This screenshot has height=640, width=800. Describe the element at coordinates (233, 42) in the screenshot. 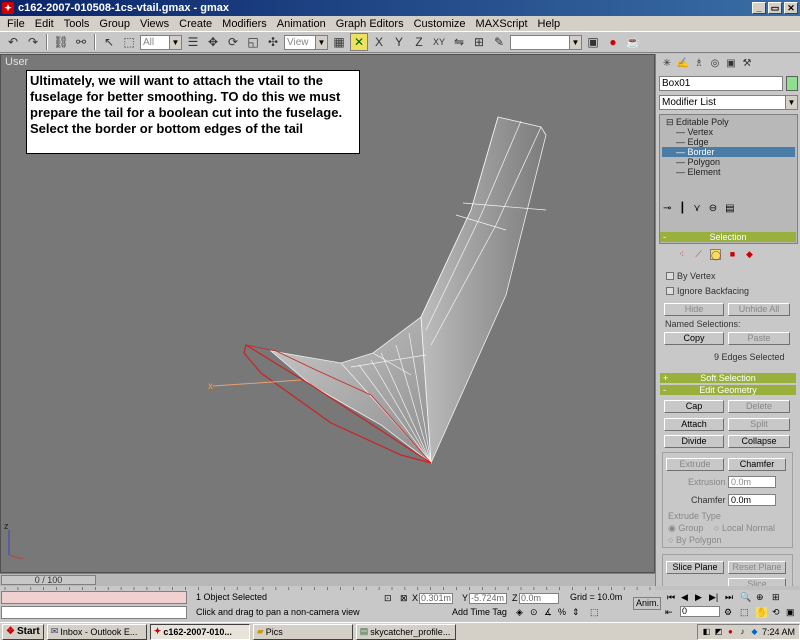

I see `rotate-icon: ⟳` at that location.